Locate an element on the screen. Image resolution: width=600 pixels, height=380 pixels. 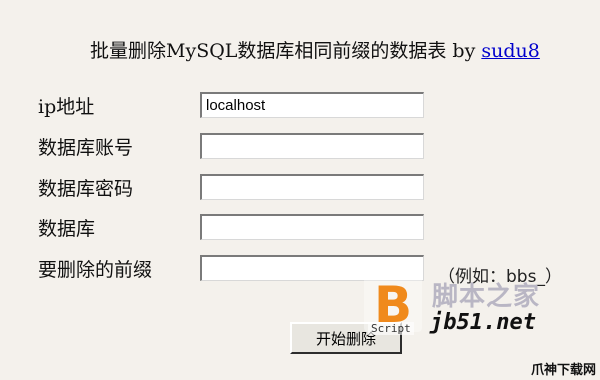
watermark-site-name: 脚本之家 is located at coordinates (486, 297).